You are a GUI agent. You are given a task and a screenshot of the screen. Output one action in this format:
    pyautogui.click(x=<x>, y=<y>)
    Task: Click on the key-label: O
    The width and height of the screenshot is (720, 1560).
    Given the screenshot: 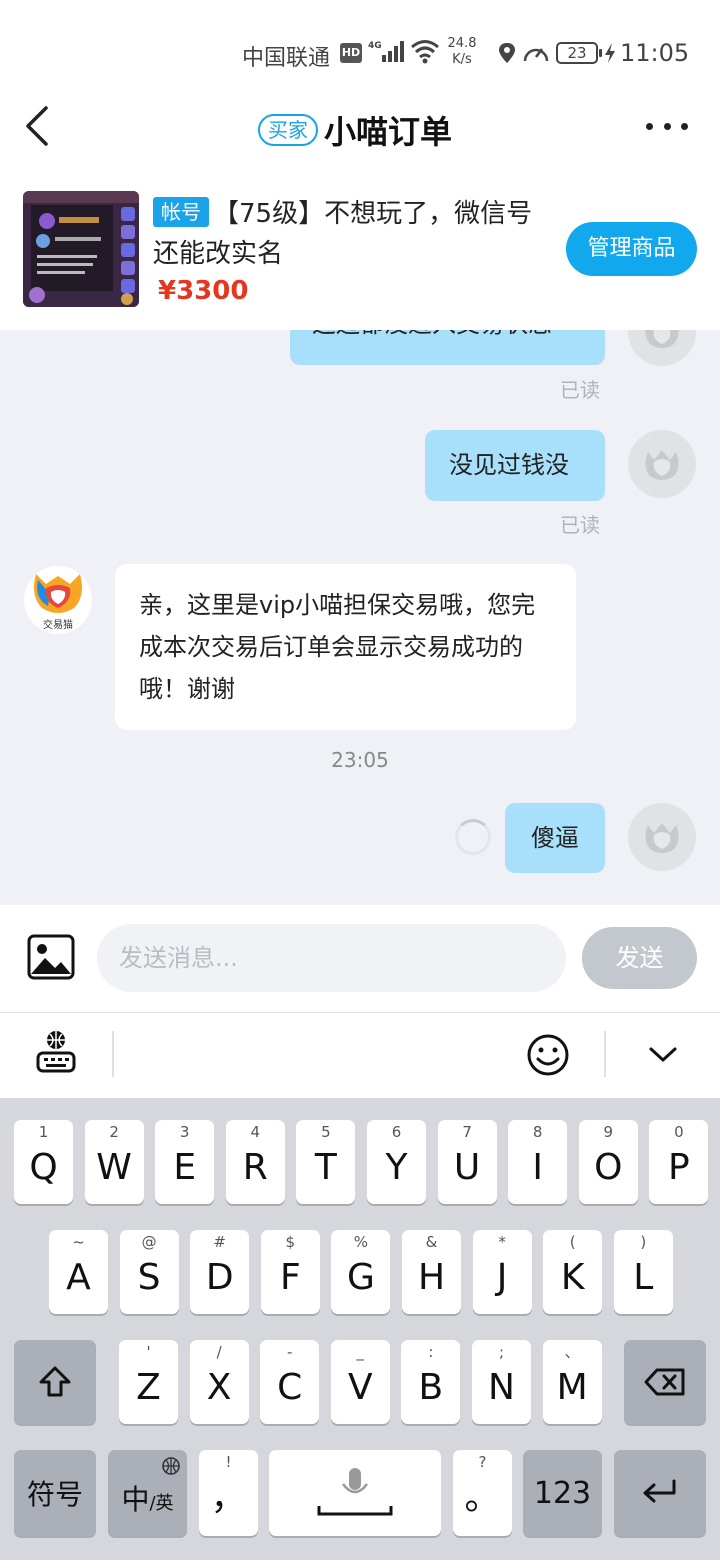 What is the action you would take?
    pyautogui.click(x=608, y=1167)
    